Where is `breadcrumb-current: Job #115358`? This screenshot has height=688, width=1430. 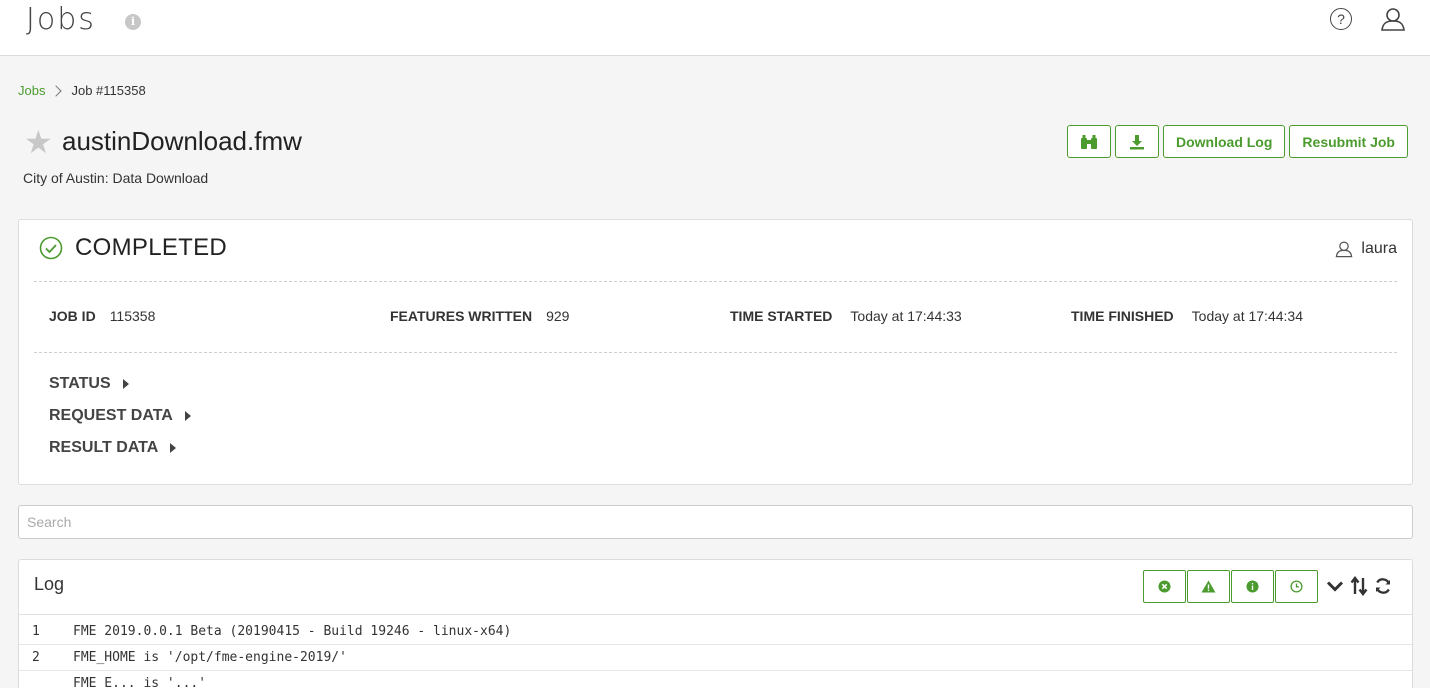 breadcrumb-current: Job #115358 is located at coordinates (108, 90).